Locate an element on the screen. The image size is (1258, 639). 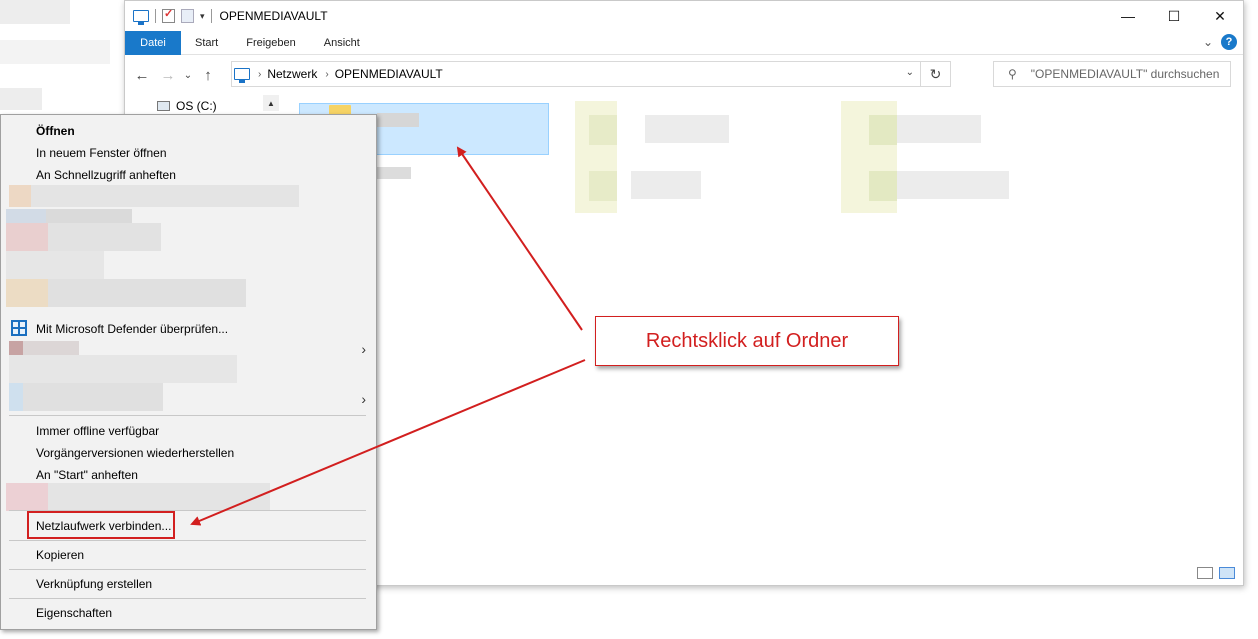
arrow-to-menu-item is located at coordinates (388, 442).